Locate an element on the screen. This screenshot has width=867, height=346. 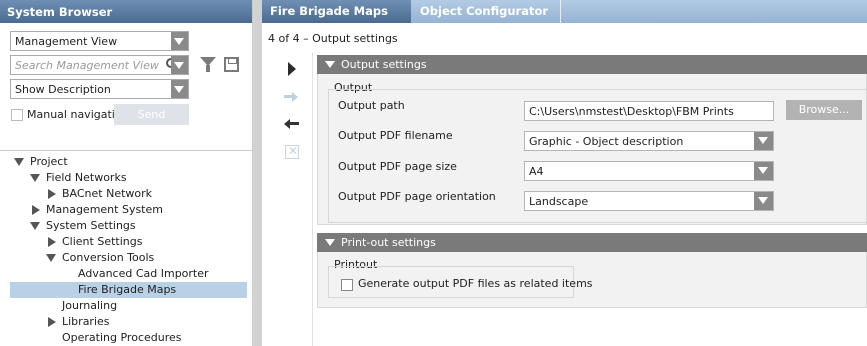
tree-node-fire-brigade-maps: Fire Brigade Maps is located at coordinates (128, 290).